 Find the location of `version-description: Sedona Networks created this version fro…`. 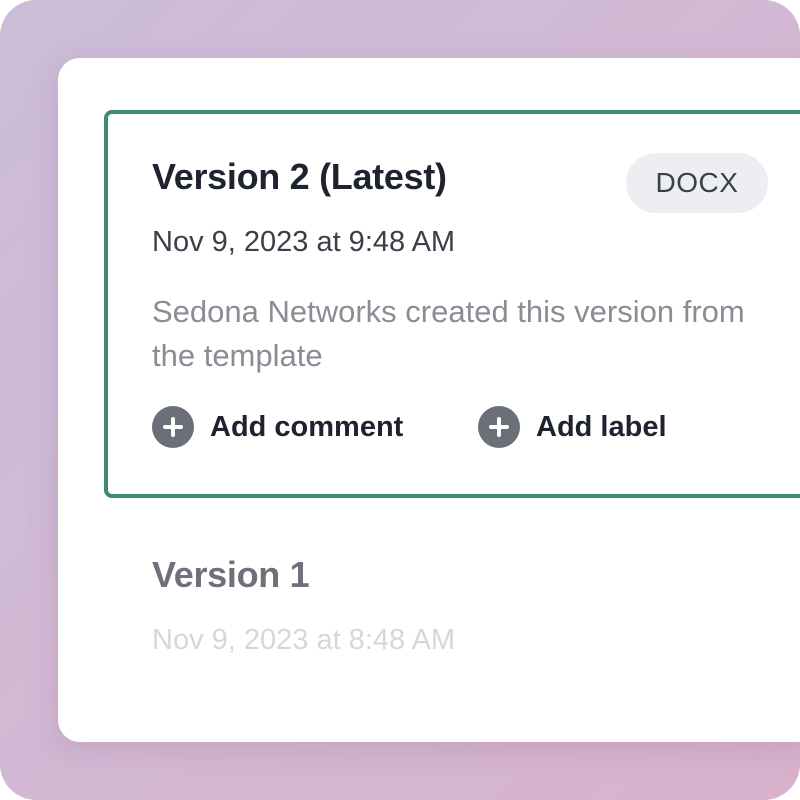

version-description: Sedona Networks created this version fro… is located at coordinates (448, 333).